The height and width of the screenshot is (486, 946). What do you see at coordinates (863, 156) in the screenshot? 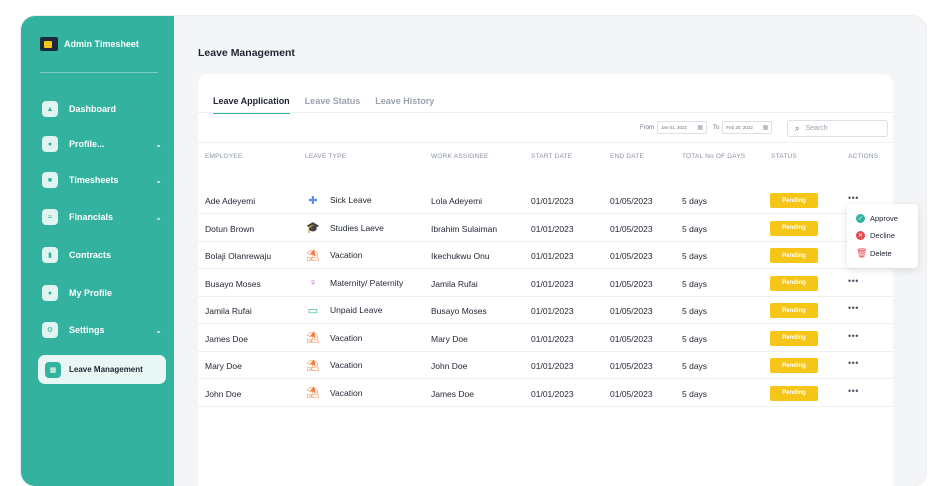
I see `column-header: ACTIONS` at bounding box center [863, 156].